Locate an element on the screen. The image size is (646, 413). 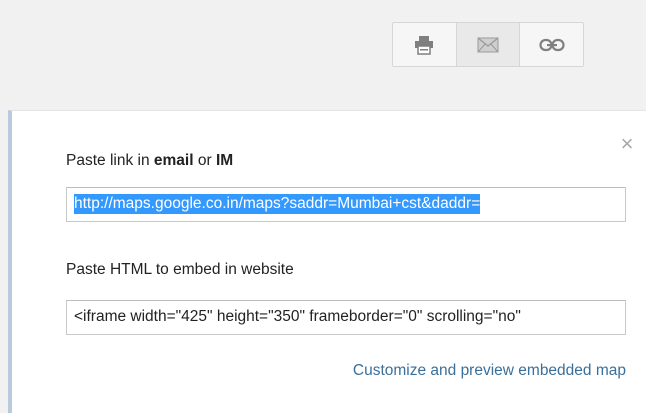
print-icon is located at coordinates (424, 45).